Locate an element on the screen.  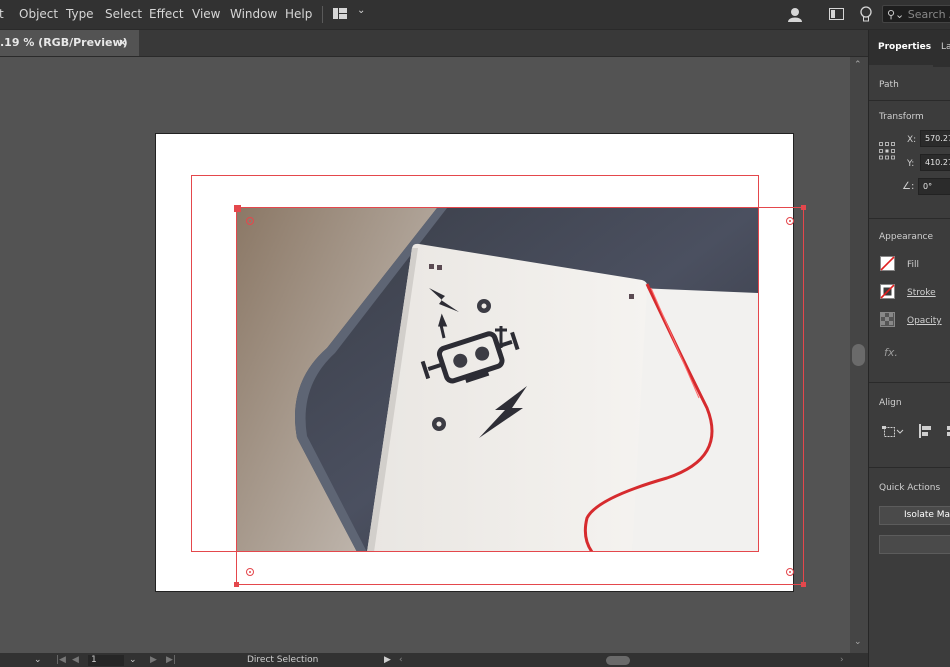
anchor-handle-bottom-right is located at coordinates (803, 584).